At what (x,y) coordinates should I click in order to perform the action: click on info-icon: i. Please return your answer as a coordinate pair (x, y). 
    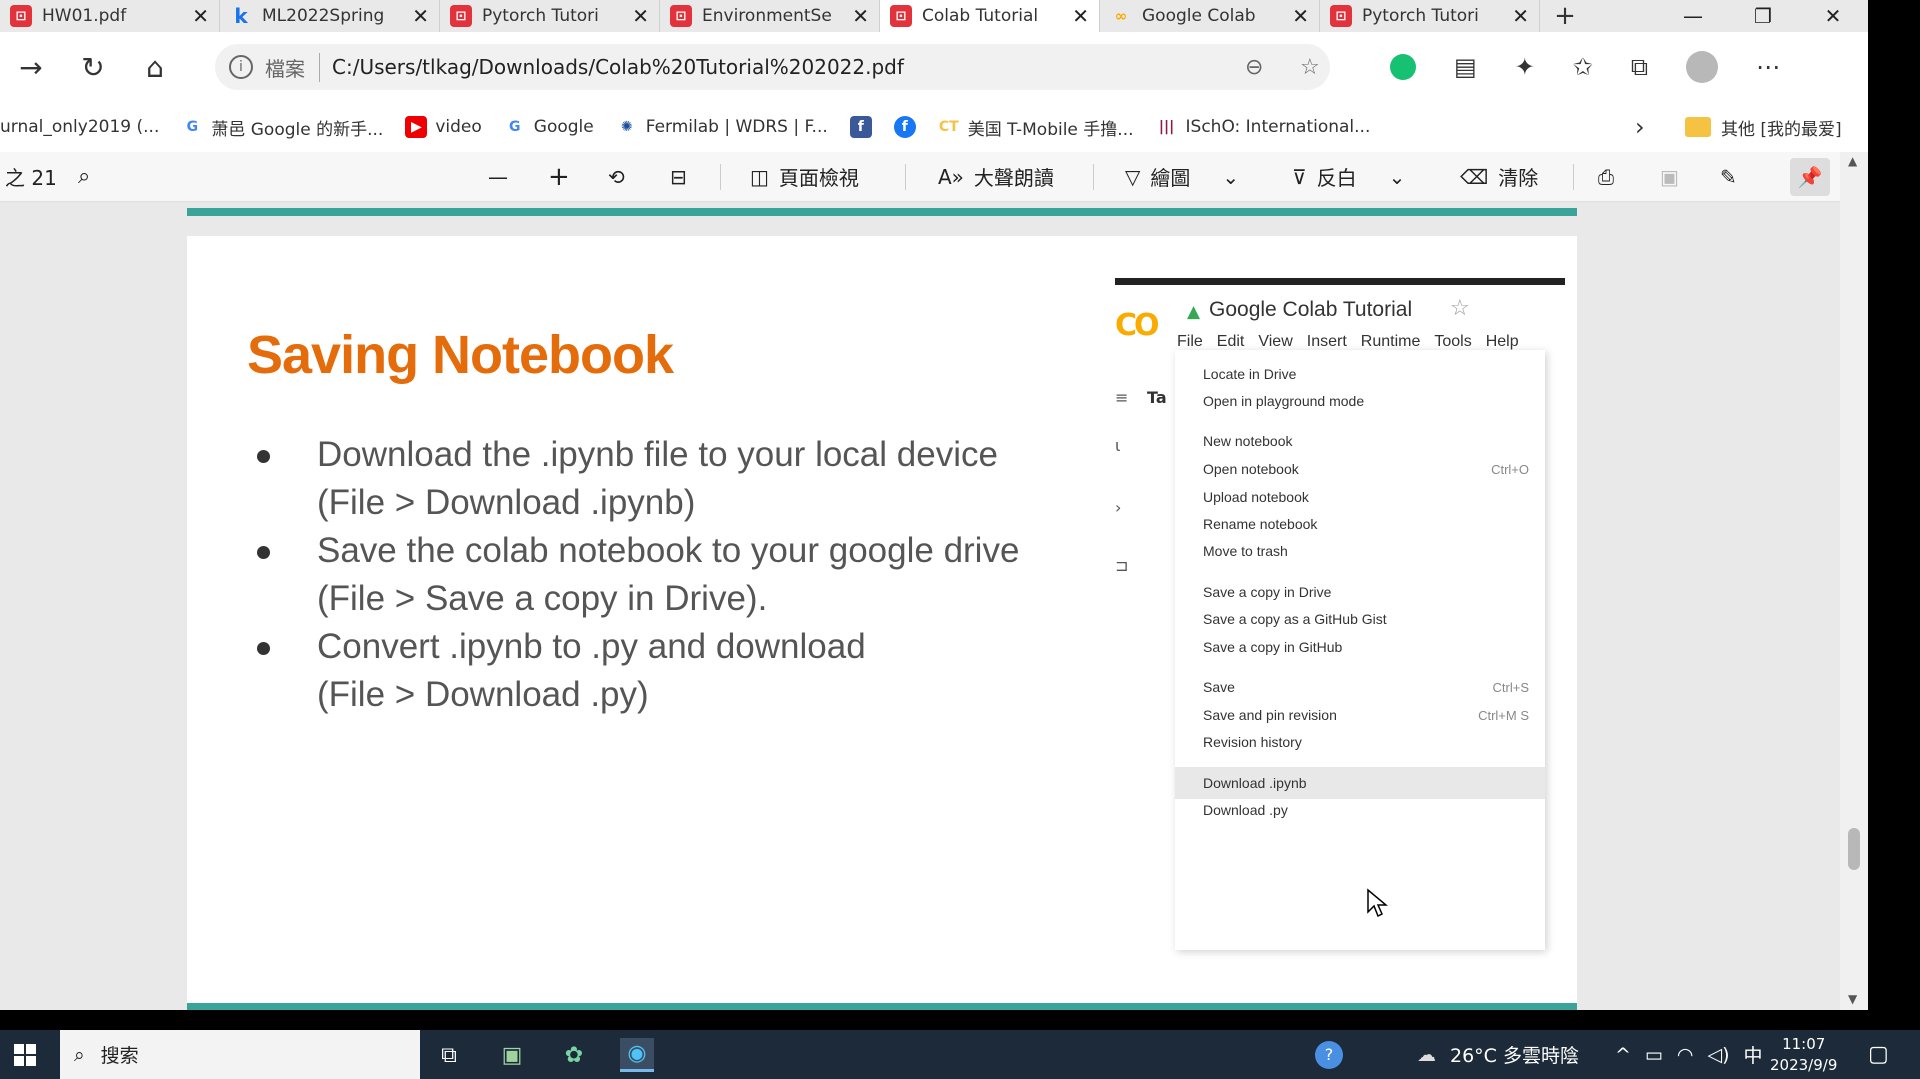
    Looking at the image, I should click on (241, 67).